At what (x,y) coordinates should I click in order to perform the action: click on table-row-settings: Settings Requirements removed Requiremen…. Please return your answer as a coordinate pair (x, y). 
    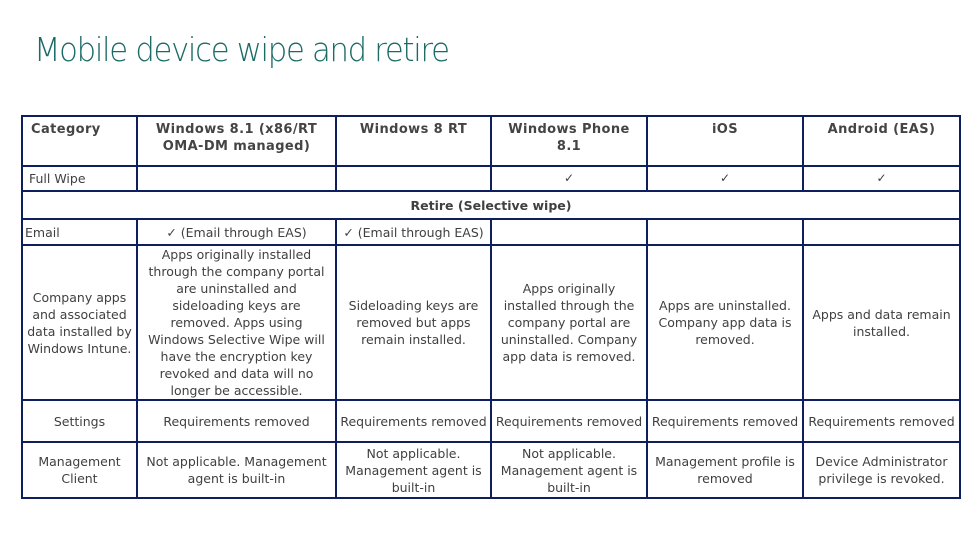
    Looking at the image, I should click on (491, 421).